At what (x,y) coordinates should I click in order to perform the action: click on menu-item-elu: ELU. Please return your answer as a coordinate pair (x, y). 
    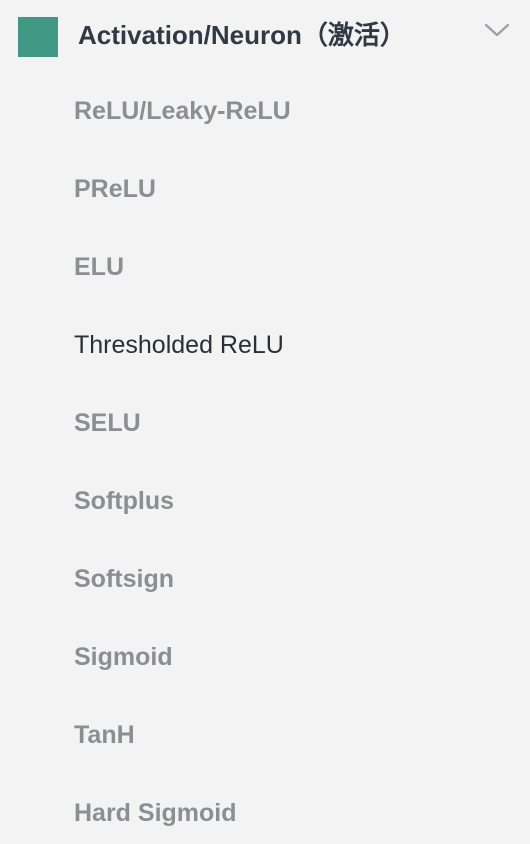
    Looking at the image, I should click on (99, 267).